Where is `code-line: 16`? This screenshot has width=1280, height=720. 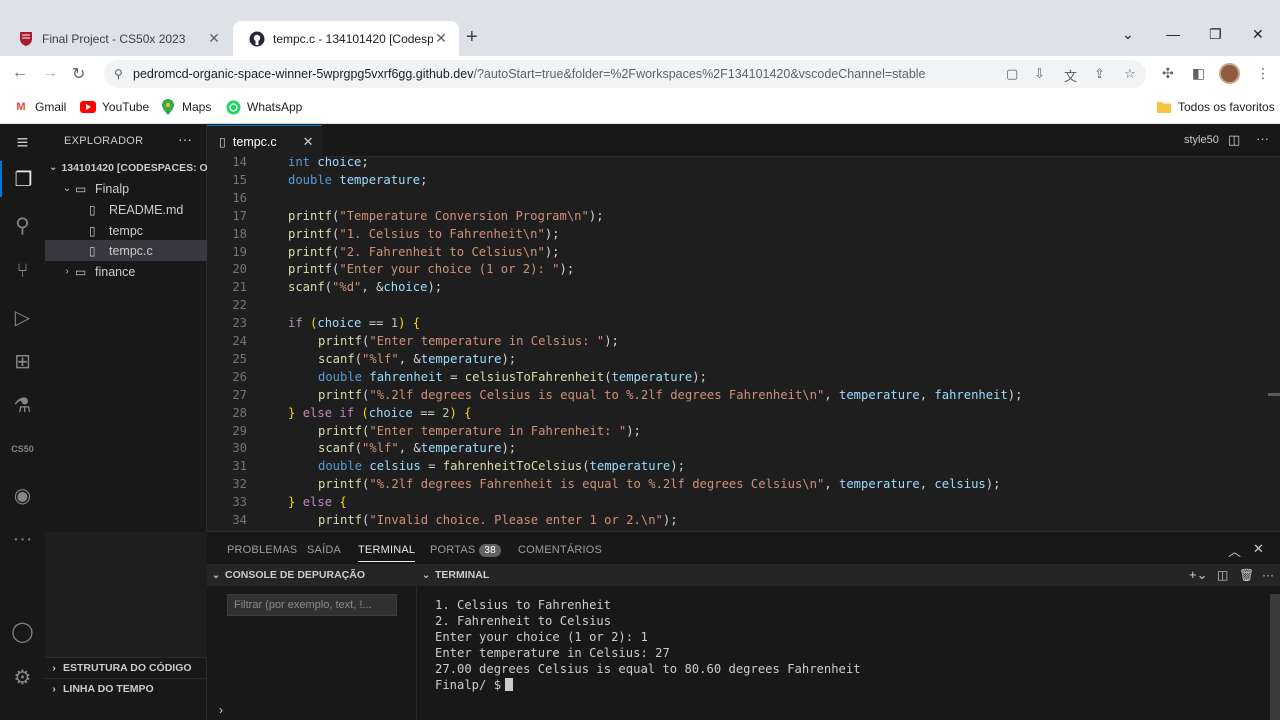 code-line: 16 is located at coordinates (737, 198).